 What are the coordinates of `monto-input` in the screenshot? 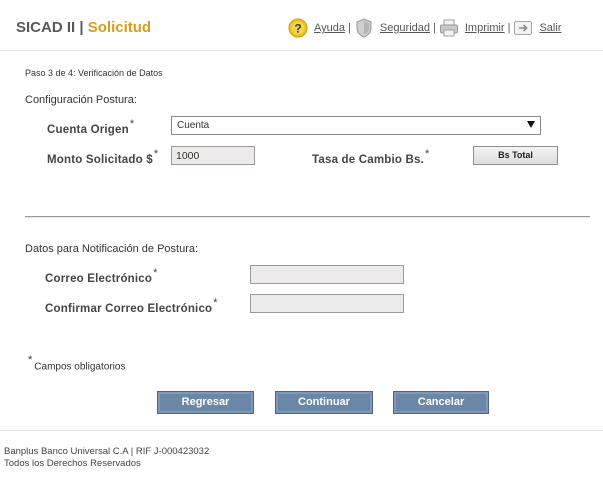 It's located at (213, 155).